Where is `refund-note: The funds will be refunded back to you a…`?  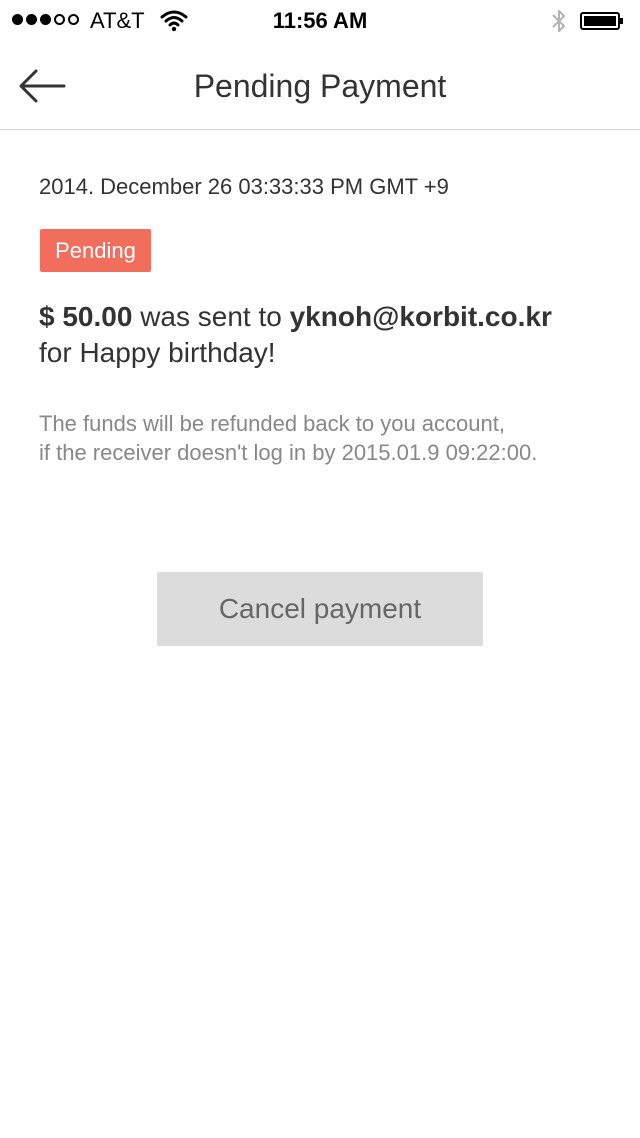 refund-note: The funds will be refunded back to you a… is located at coordinates (334, 438).